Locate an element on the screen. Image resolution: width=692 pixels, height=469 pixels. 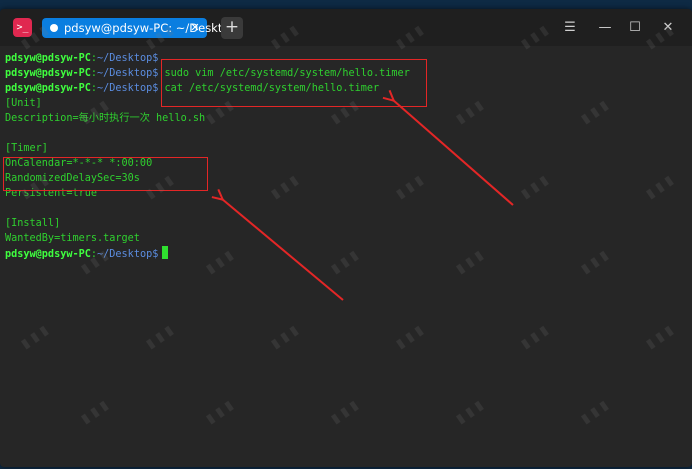
arrow-to-timer is located at coordinates (283, 250).